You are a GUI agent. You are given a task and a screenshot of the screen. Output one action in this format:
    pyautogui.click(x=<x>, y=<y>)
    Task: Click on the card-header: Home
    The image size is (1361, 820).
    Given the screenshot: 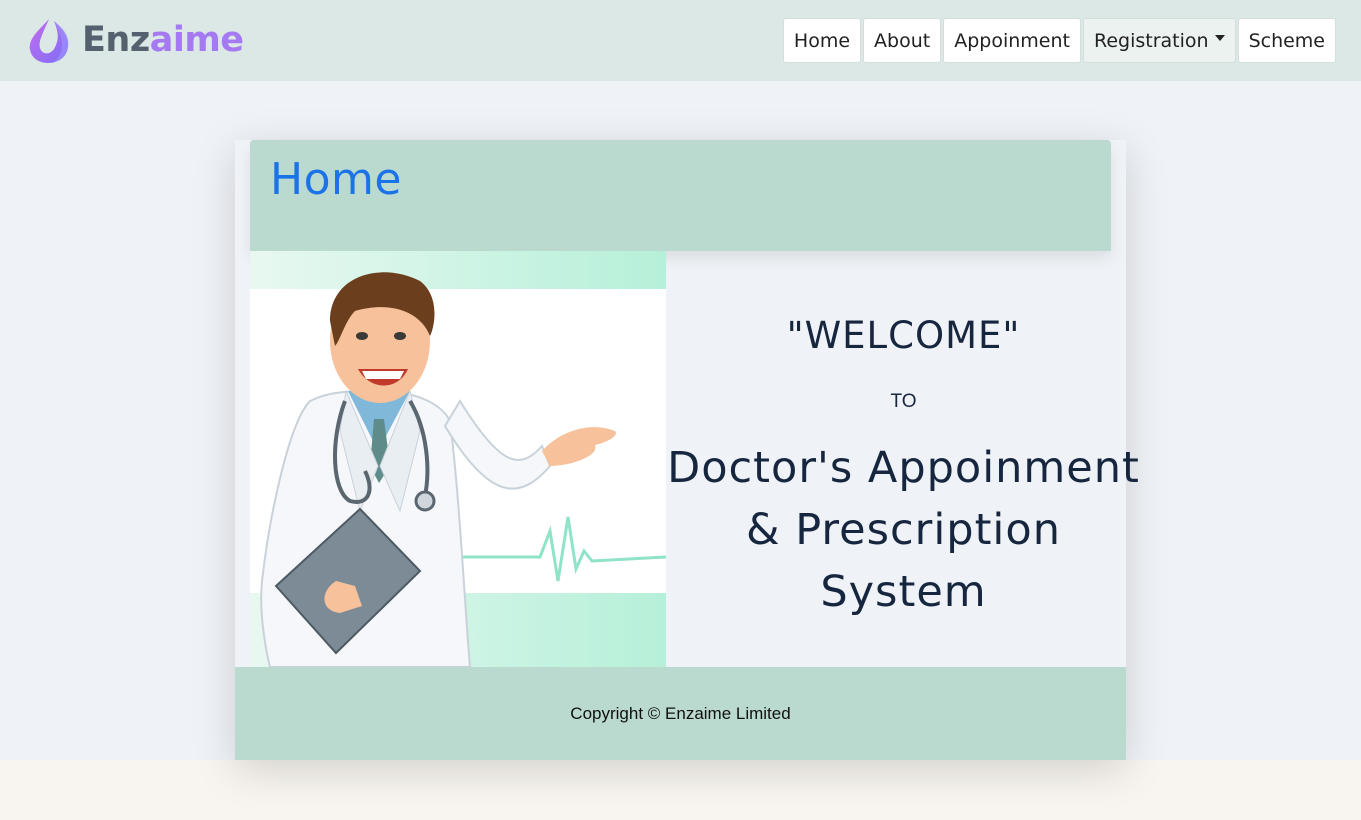 What is the action you would take?
    pyautogui.click(x=680, y=195)
    